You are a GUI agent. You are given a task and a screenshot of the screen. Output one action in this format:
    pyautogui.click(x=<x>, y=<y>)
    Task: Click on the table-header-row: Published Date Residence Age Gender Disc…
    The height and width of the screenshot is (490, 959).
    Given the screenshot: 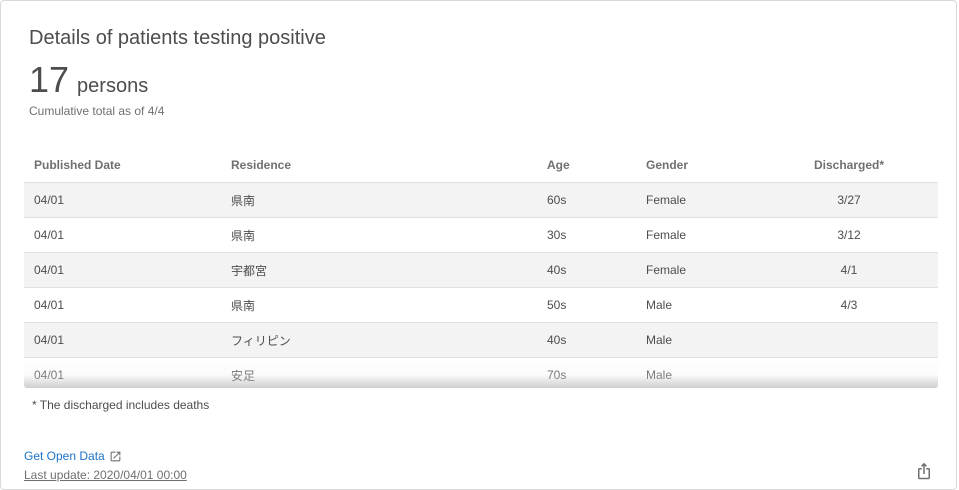 What is the action you would take?
    pyautogui.click(x=481, y=165)
    